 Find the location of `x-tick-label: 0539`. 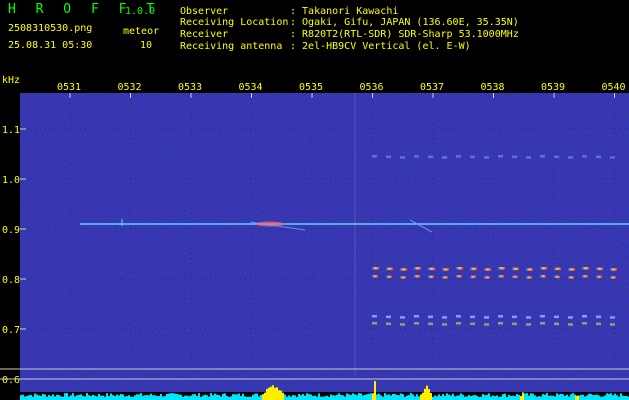

x-tick-label: 0539 is located at coordinates (553, 87).